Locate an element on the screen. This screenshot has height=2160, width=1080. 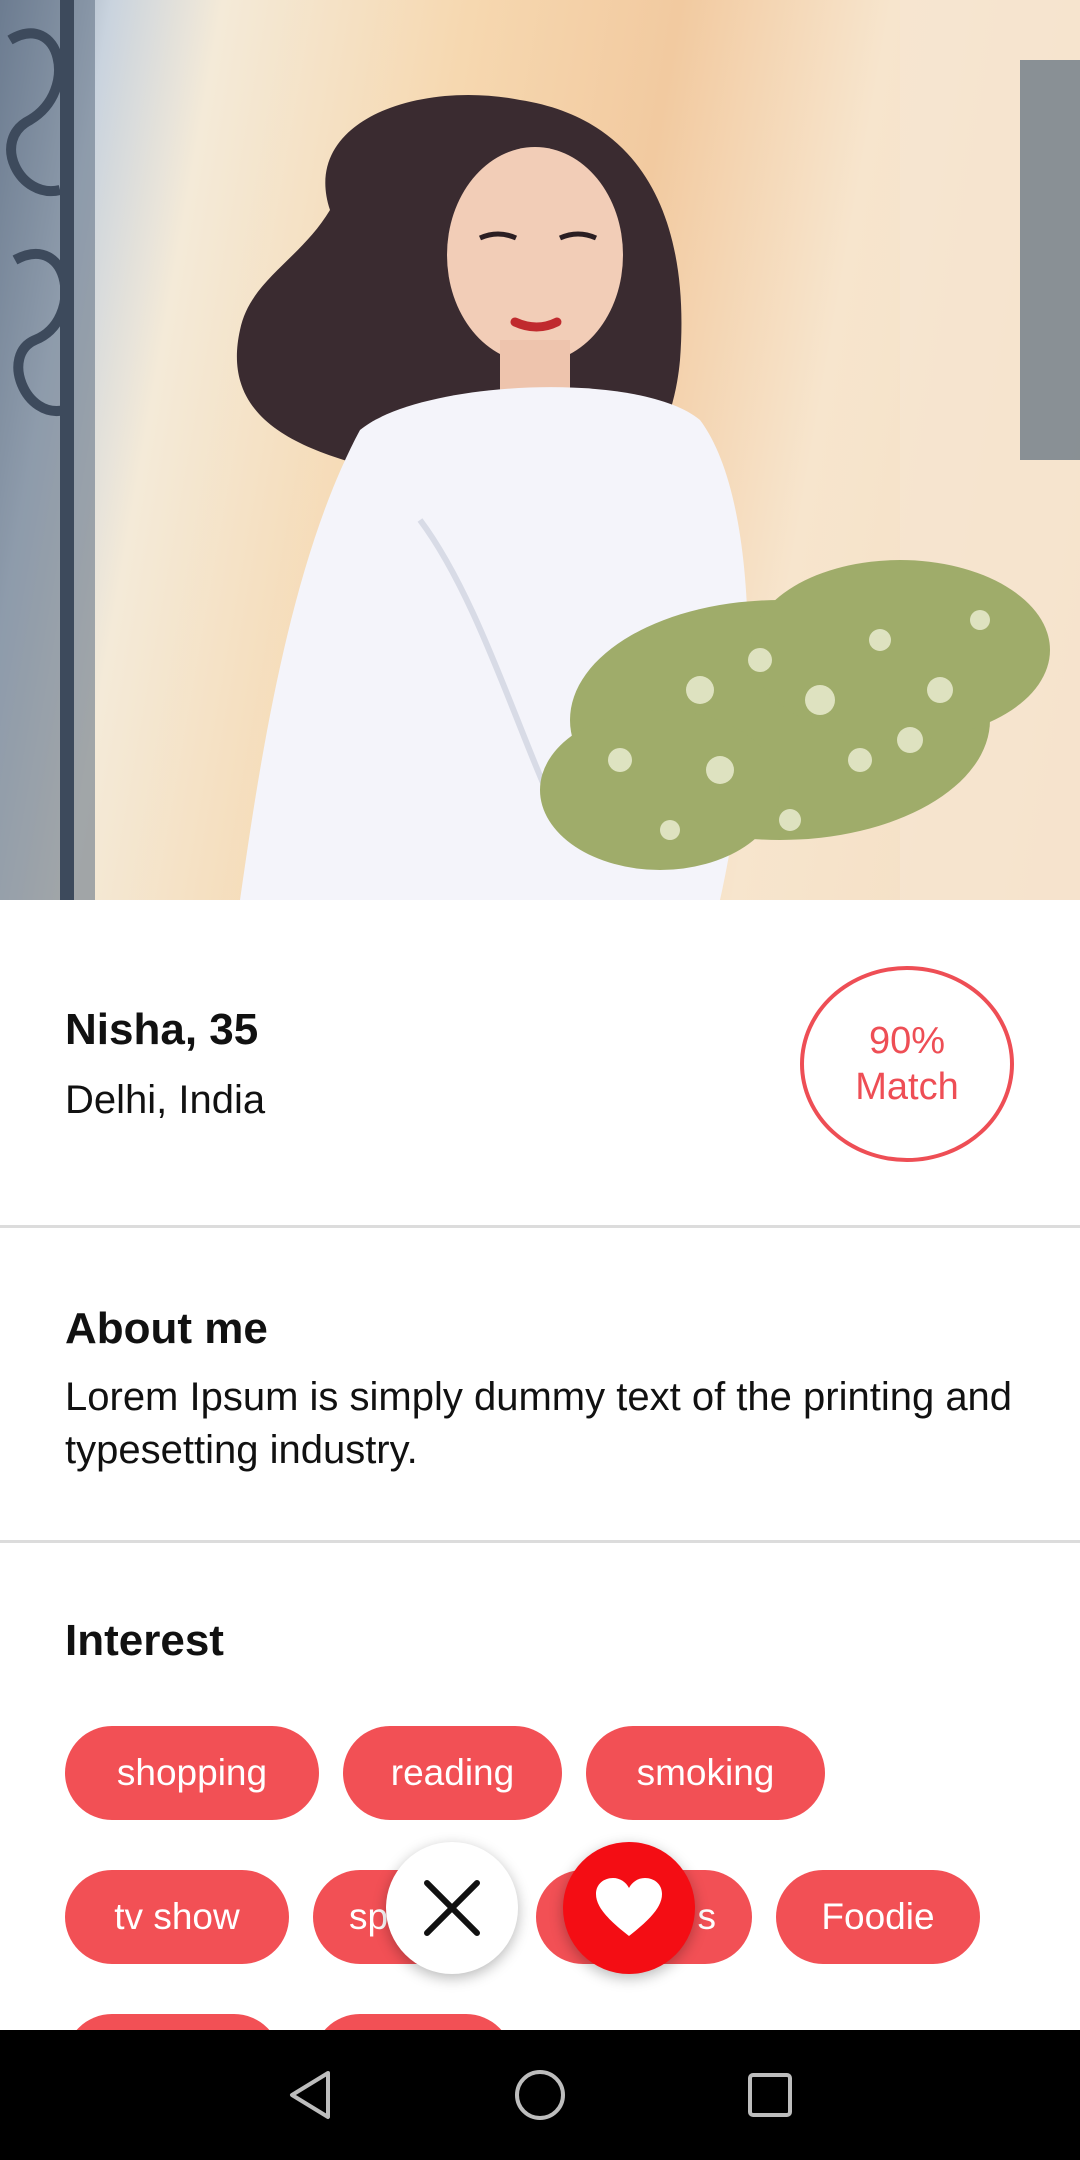
interest-chip: reading is located at coordinates (452, 1773).